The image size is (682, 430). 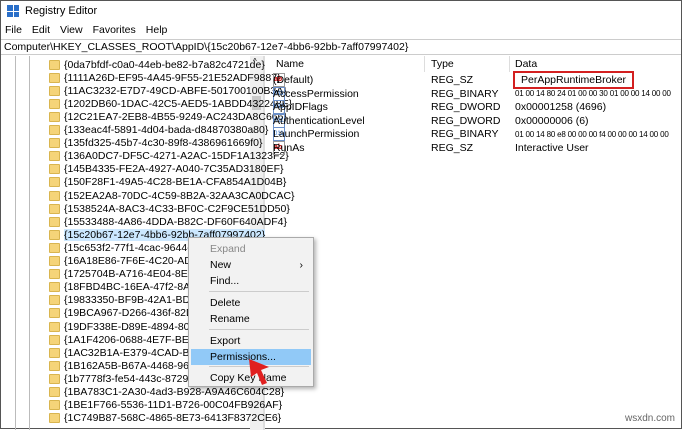 I want to click on value-name: (Default), so click(x=293, y=80).